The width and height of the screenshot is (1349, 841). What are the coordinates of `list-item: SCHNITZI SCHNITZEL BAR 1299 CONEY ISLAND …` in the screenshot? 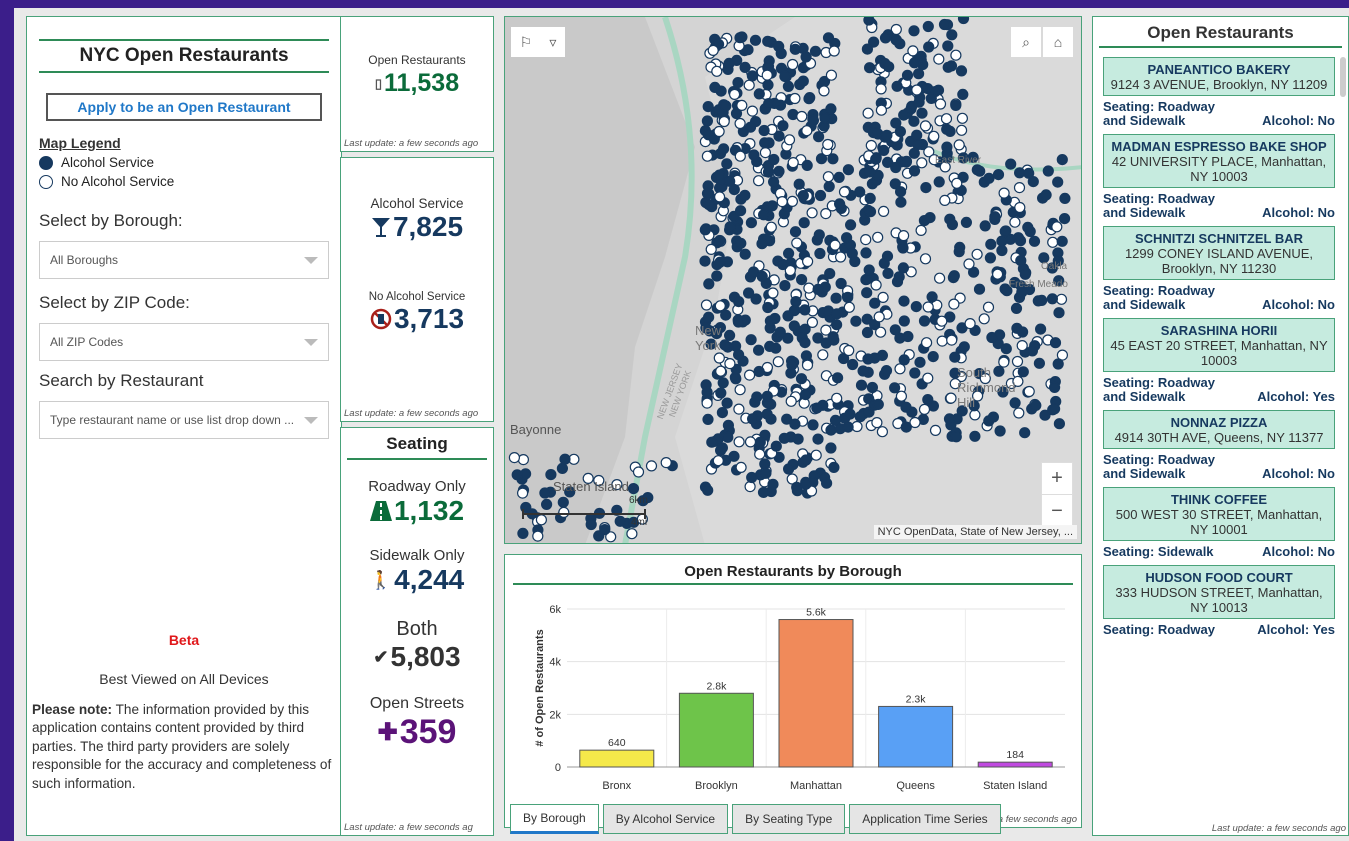 It's located at (1219, 272).